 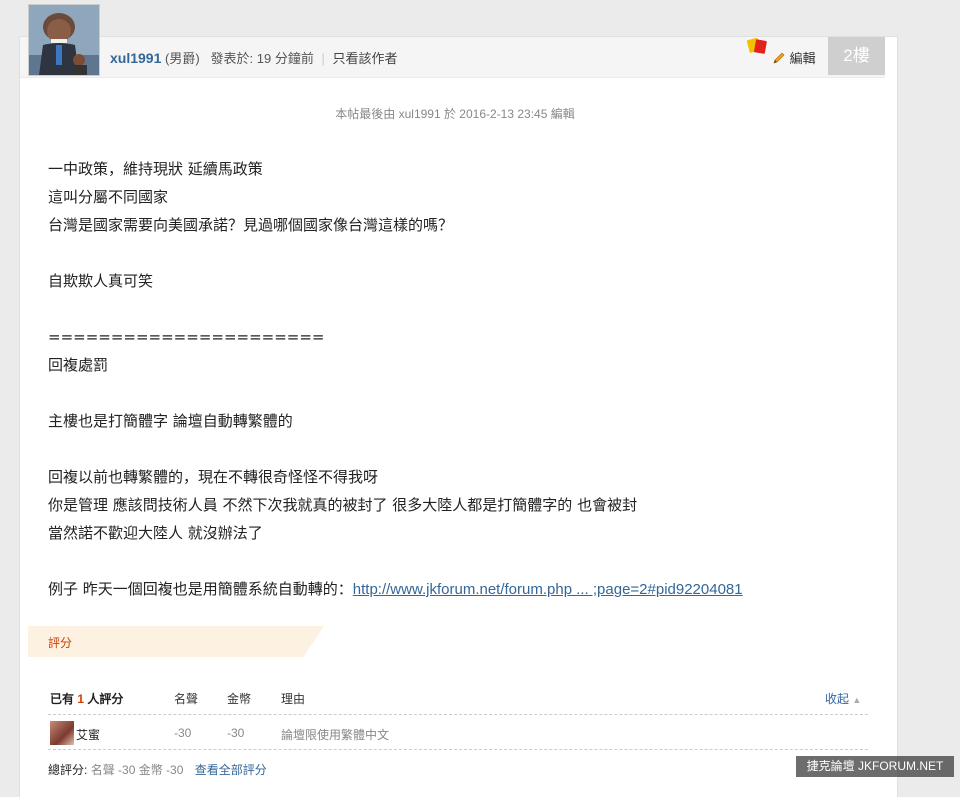 I want to click on content-line: 台灣是國家需要向美國承諾？見過哪個國家像台灣這樣的嗎？, so click(x=251, y=225).